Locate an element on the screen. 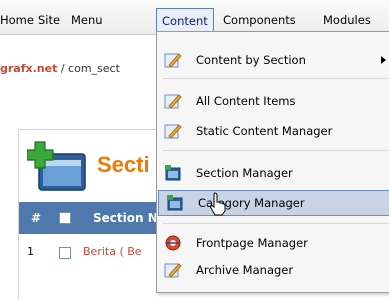 Image resolution: width=389 pixels, height=300 pixels. menu-item-frontpage-manager: Frontpage Manager is located at coordinates (273, 243).